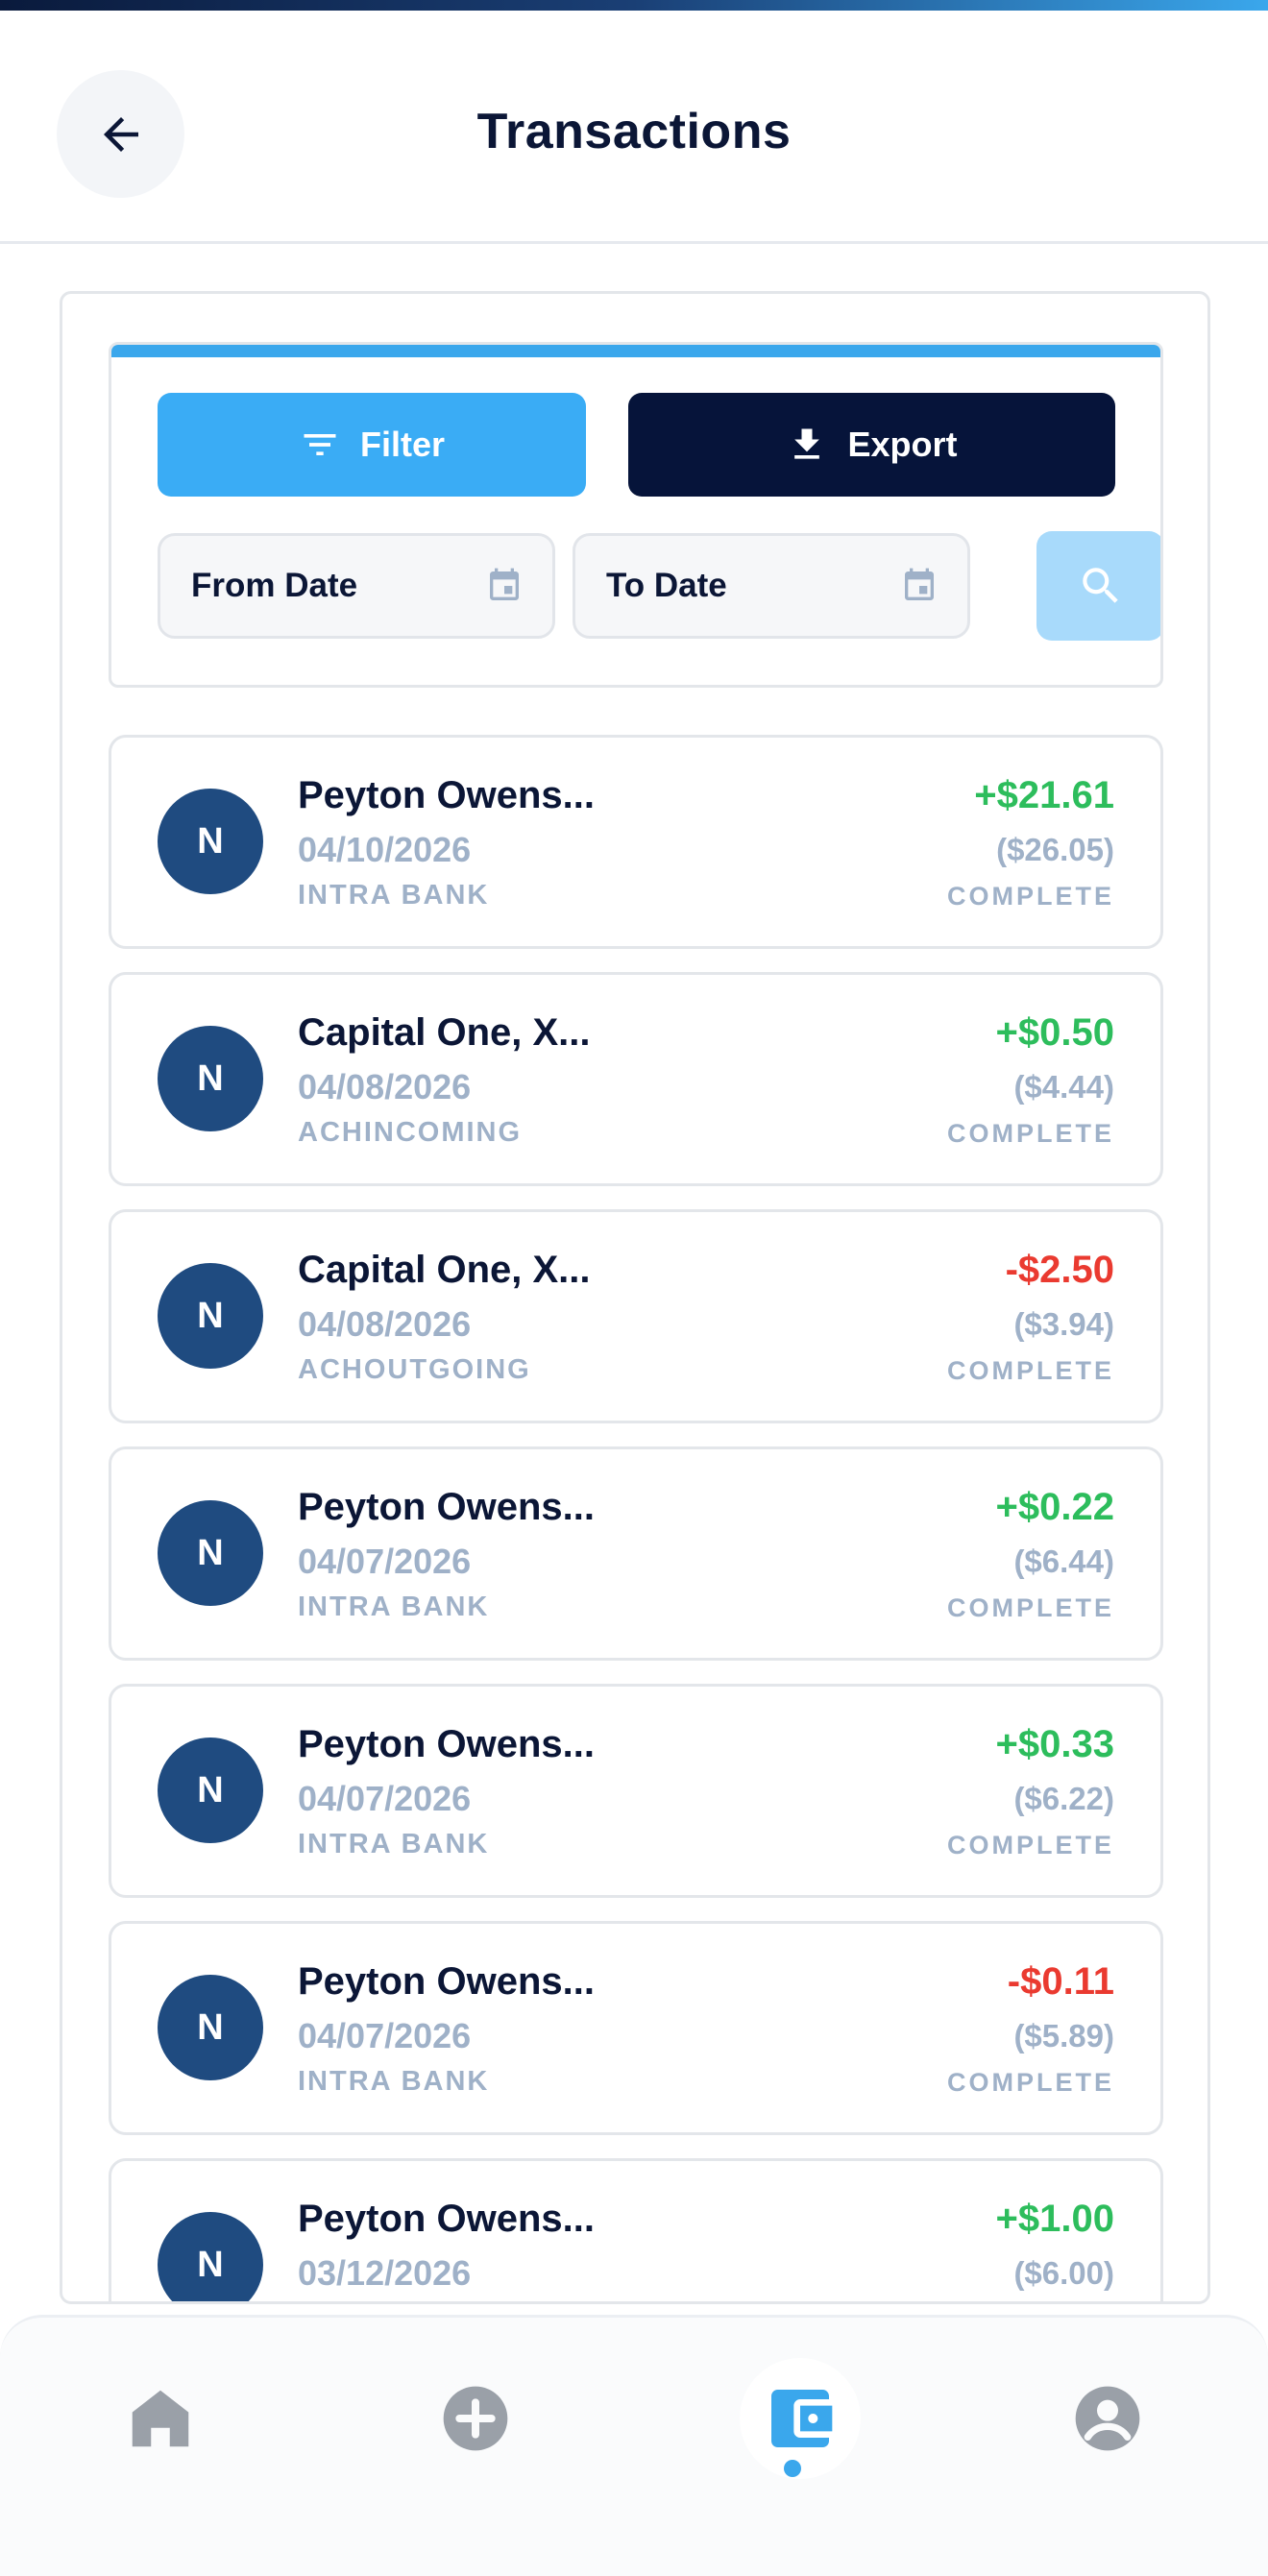  What do you see at coordinates (666, 585) in the screenshot?
I see `to-date-placeholder: To Date` at bounding box center [666, 585].